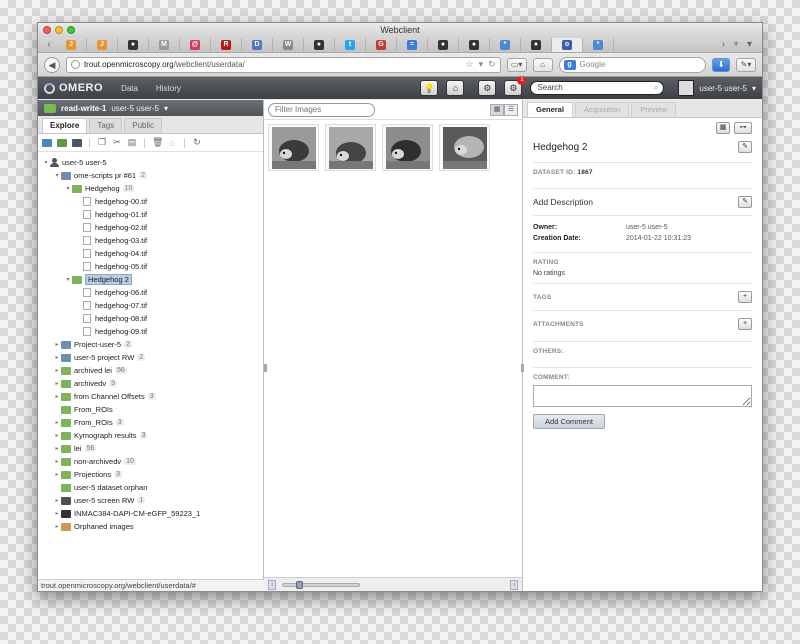  I want to click on paste-icon: ▤, so click(132, 142).